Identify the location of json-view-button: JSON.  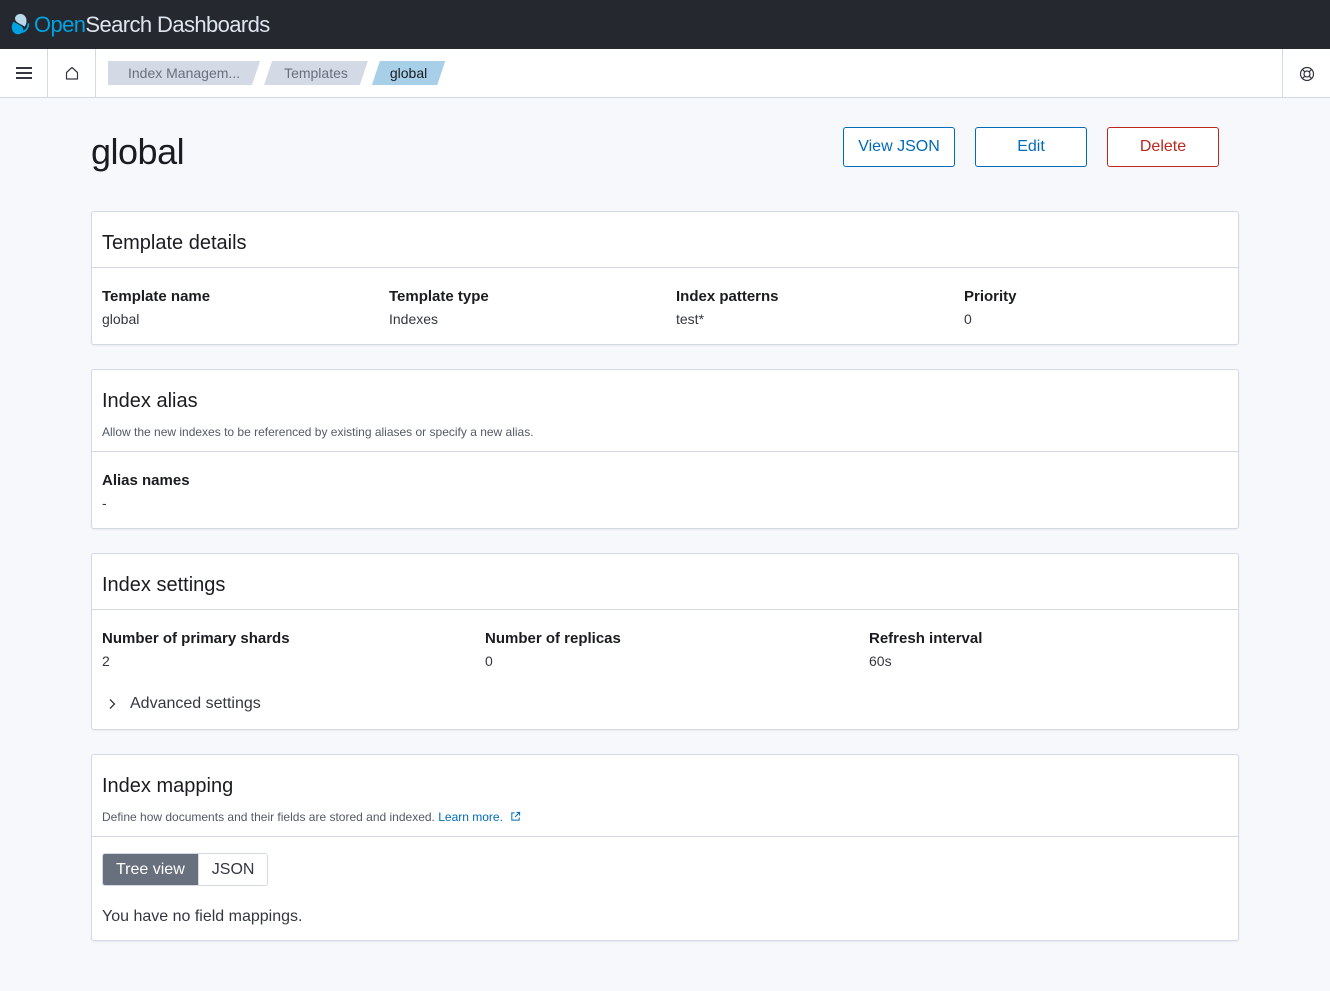
(232, 869).